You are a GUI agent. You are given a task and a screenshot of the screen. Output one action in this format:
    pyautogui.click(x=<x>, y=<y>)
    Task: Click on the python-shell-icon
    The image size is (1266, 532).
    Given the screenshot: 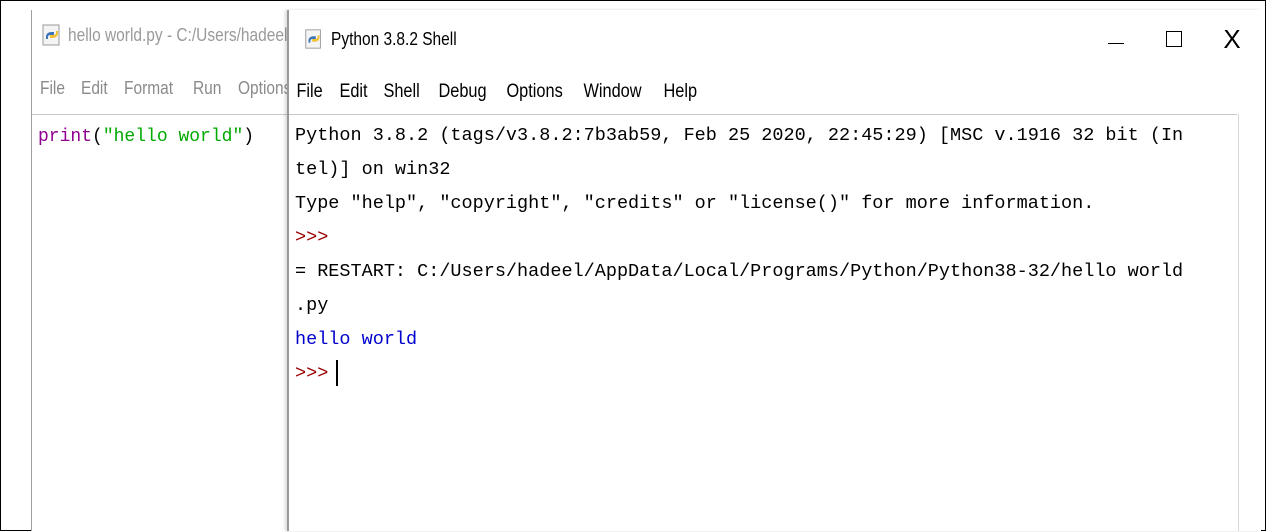 What is the action you would take?
    pyautogui.click(x=313, y=39)
    